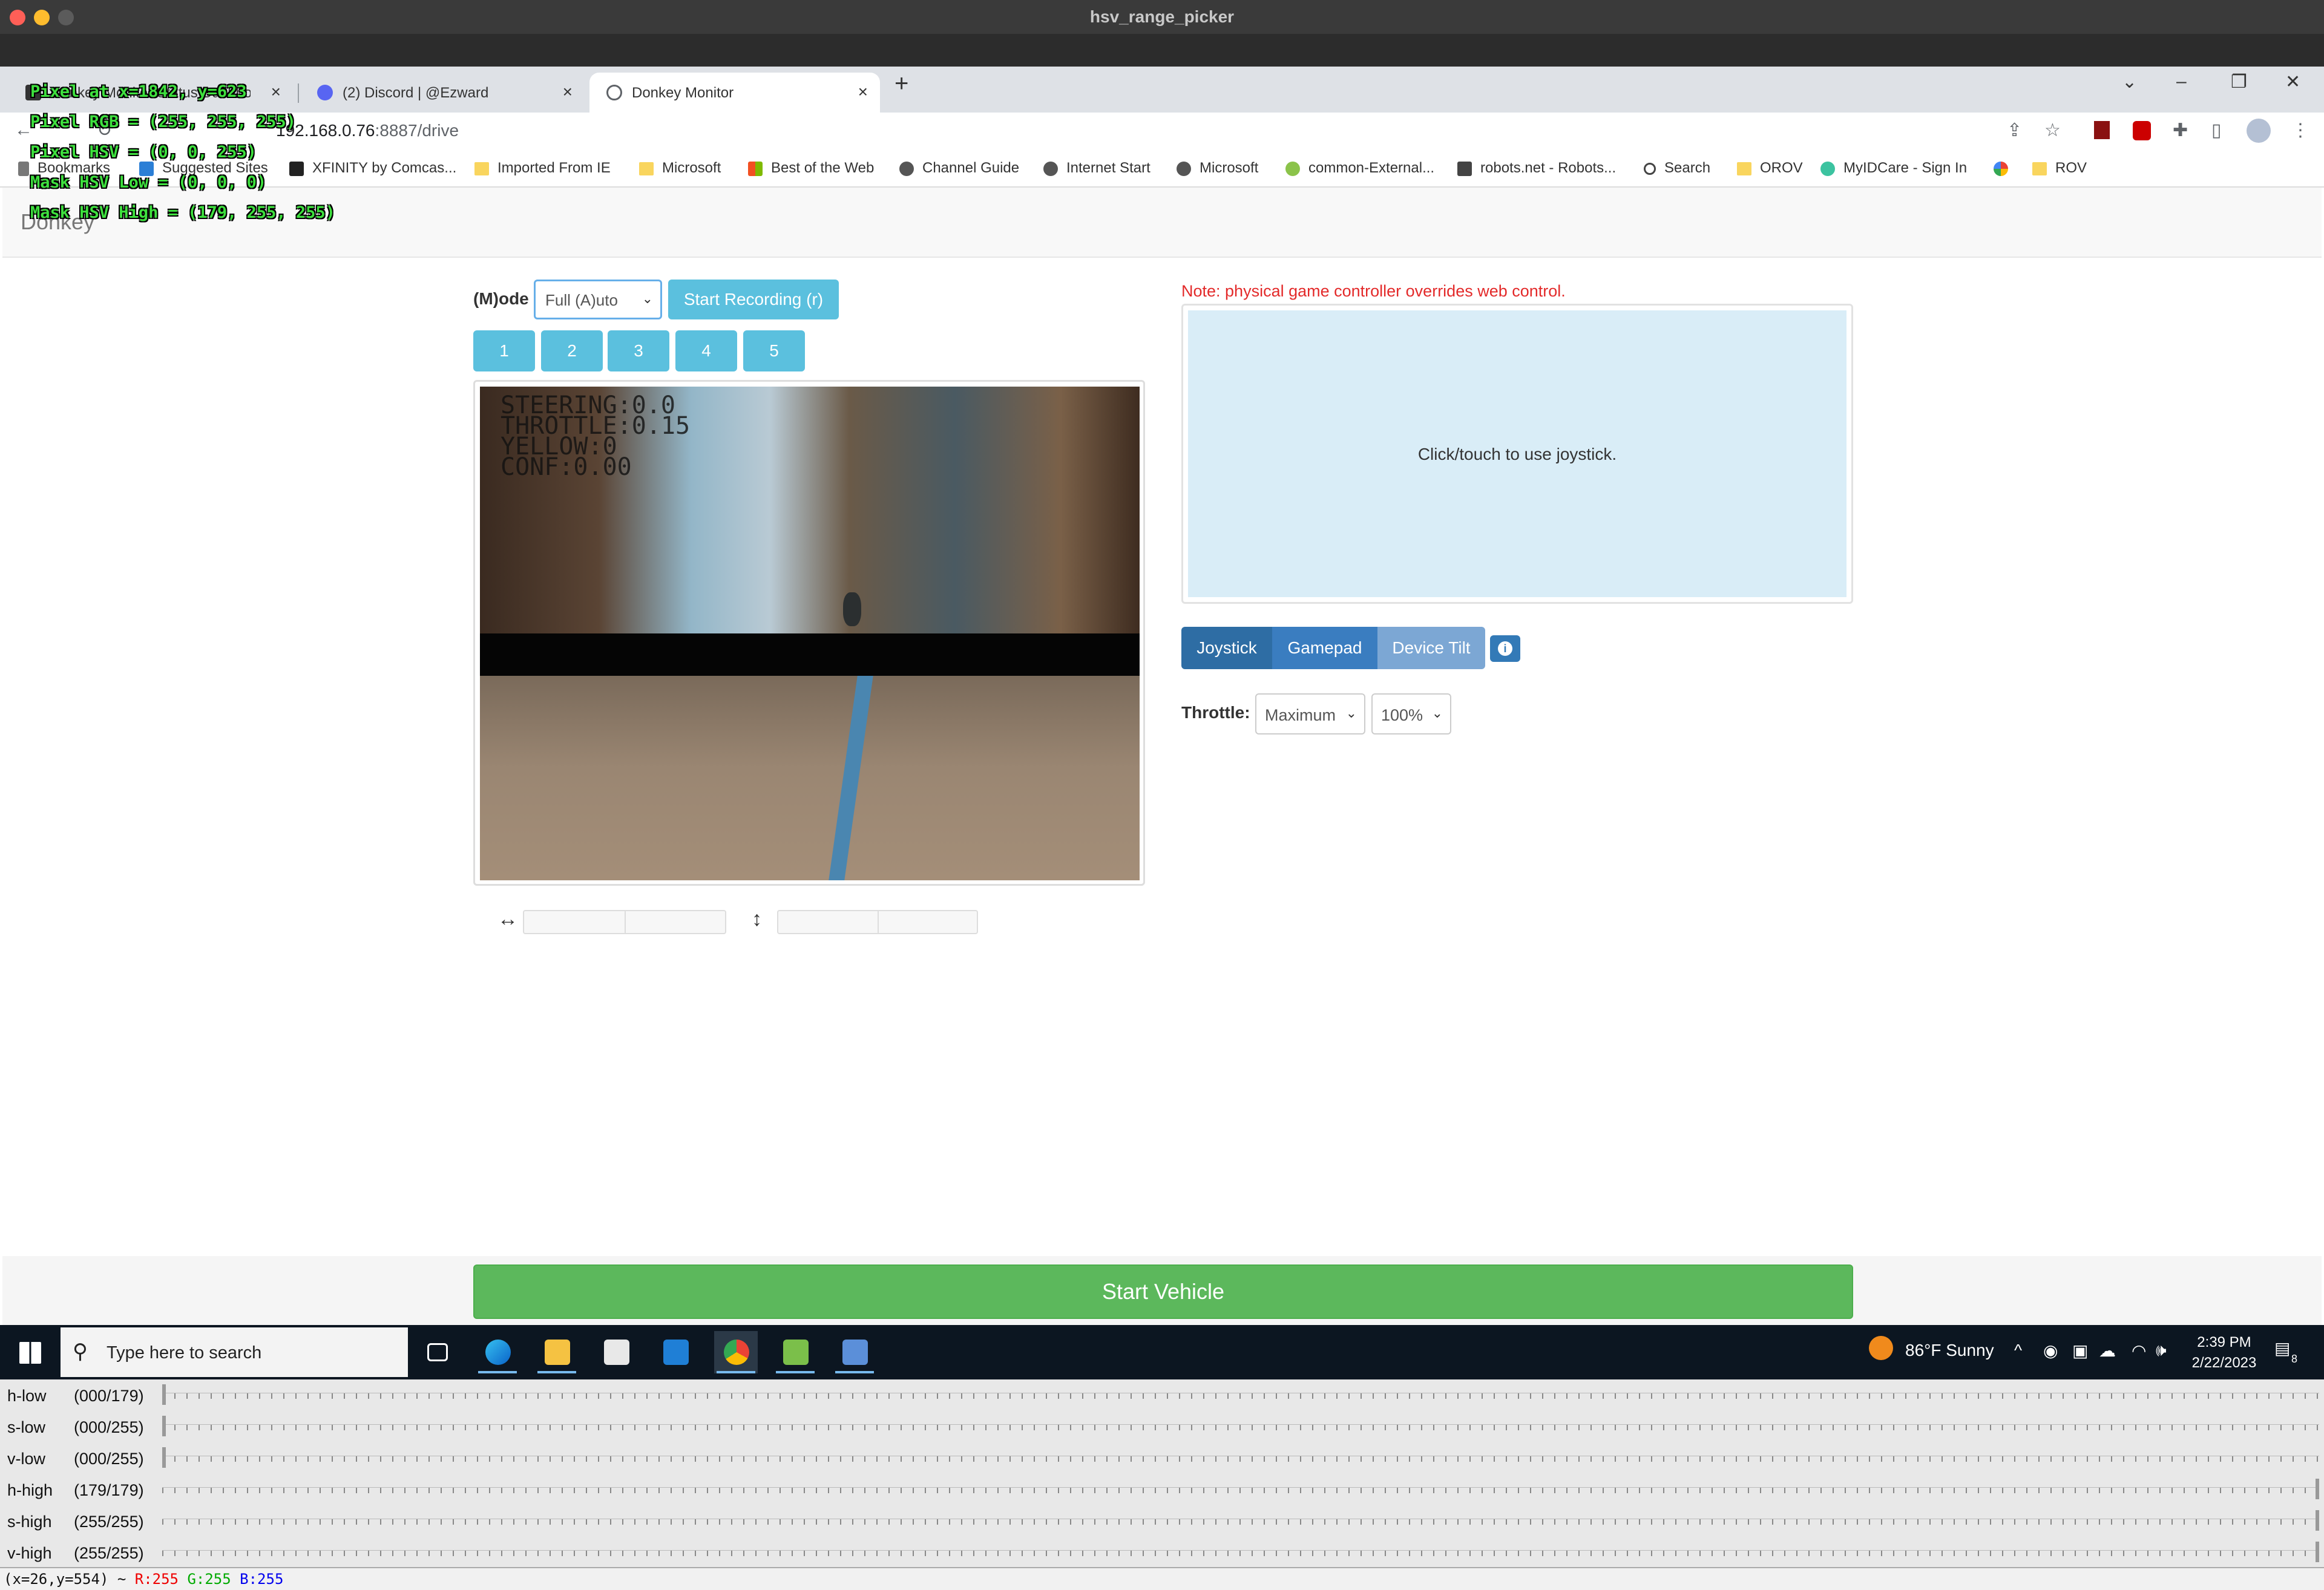  What do you see at coordinates (1163, 1291) in the screenshot?
I see `start-vehicle-button: Start Vehicle` at bounding box center [1163, 1291].